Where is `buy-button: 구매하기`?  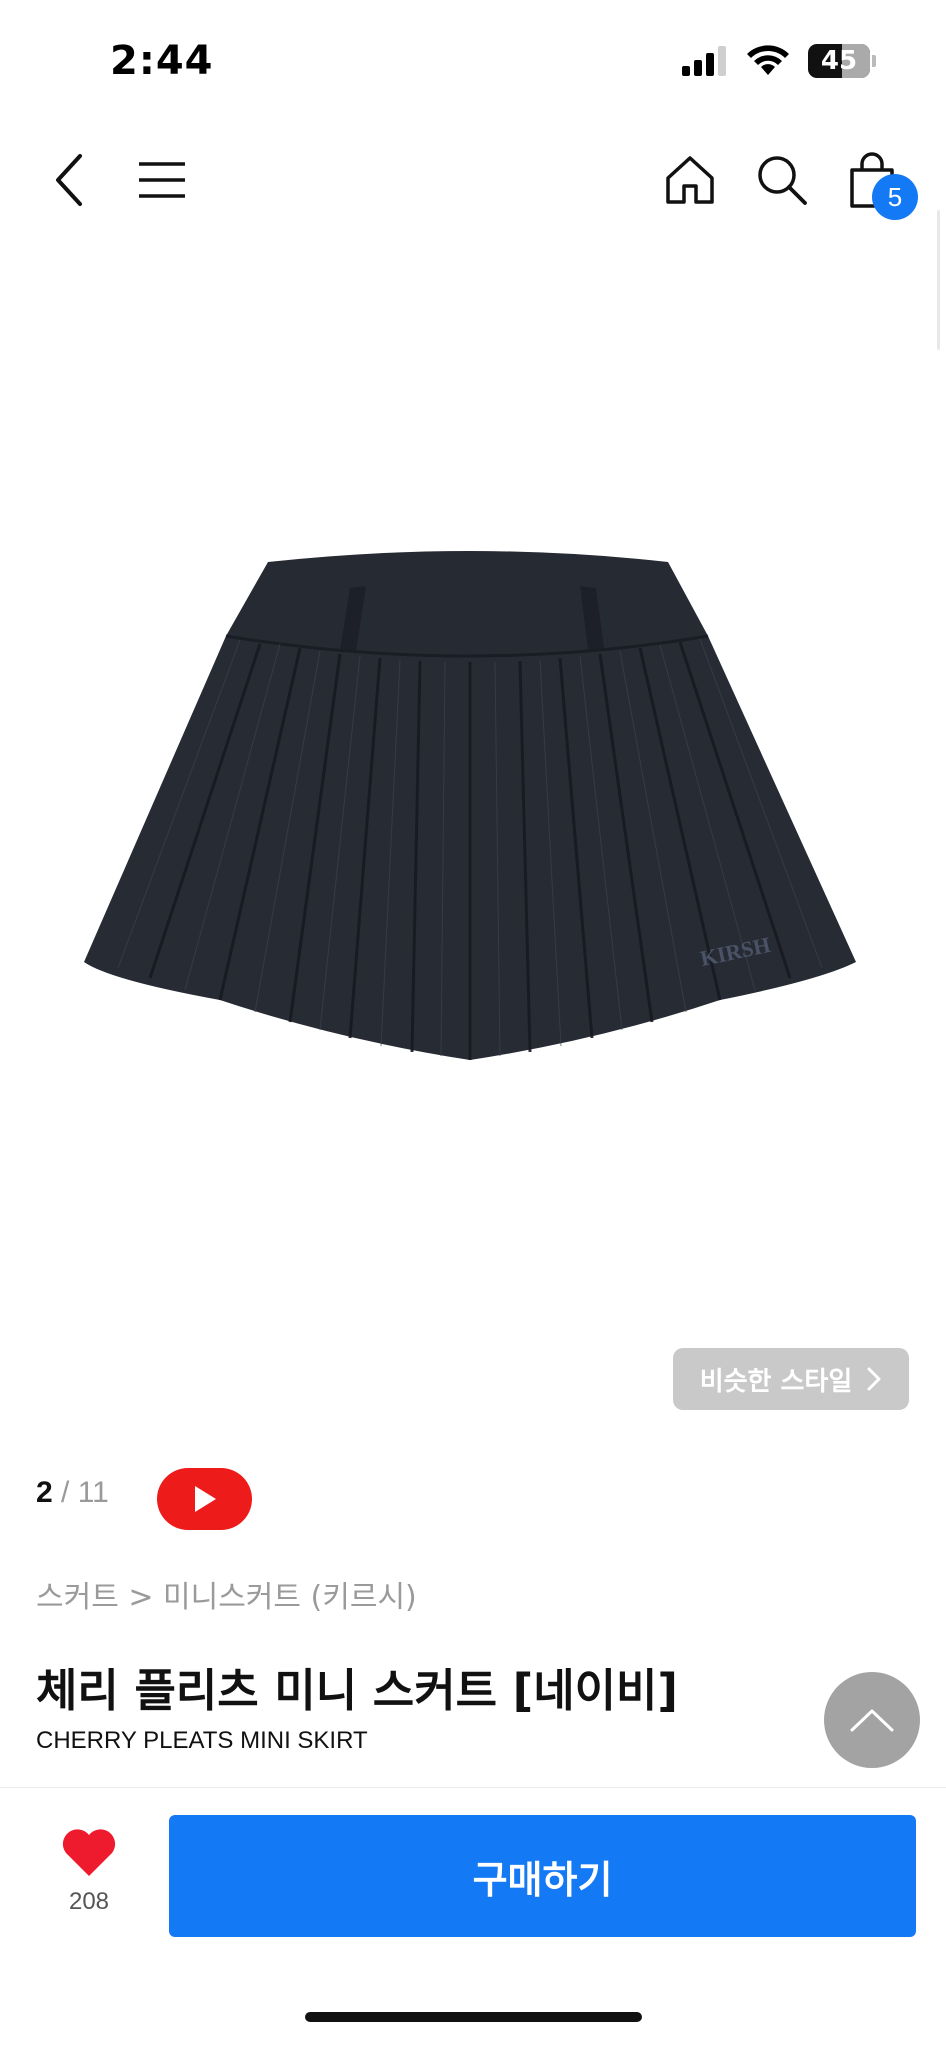
buy-button: 구매하기 is located at coordinates (542, 1876).